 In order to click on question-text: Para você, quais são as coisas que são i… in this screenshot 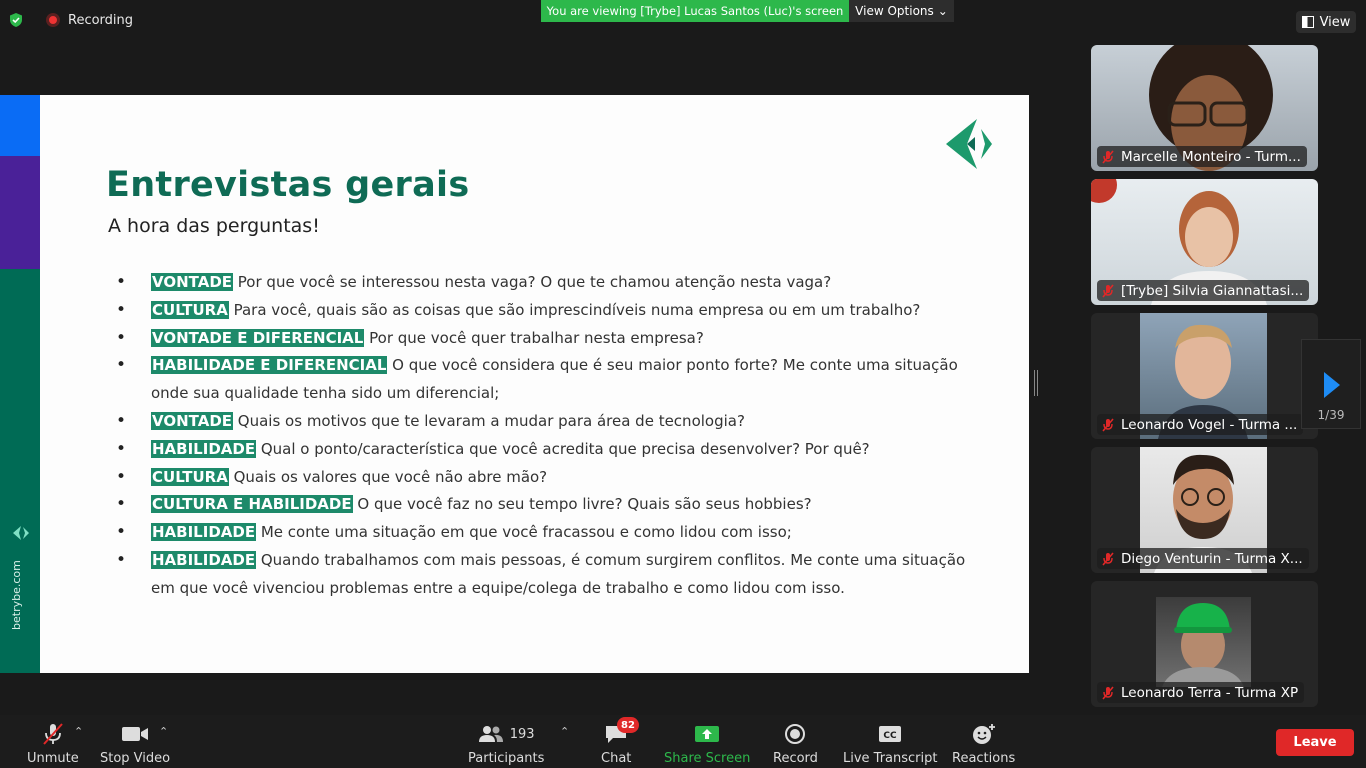, I will do `click(574, 309)`.